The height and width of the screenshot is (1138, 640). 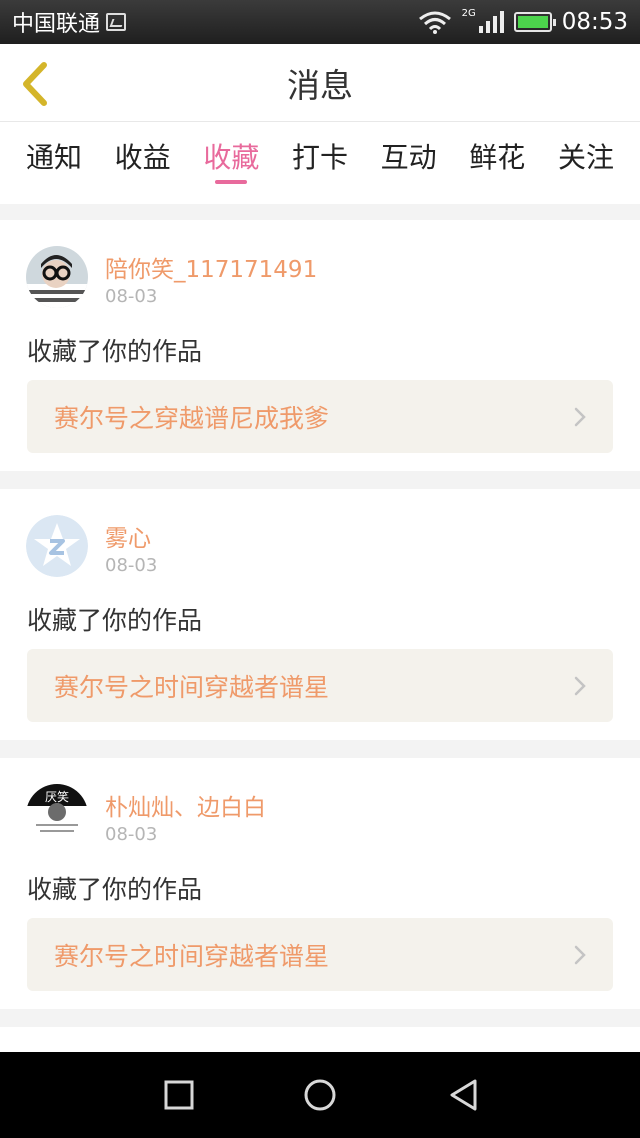 I want to click on triangle-back-icon, so click(x=463, y=1095).